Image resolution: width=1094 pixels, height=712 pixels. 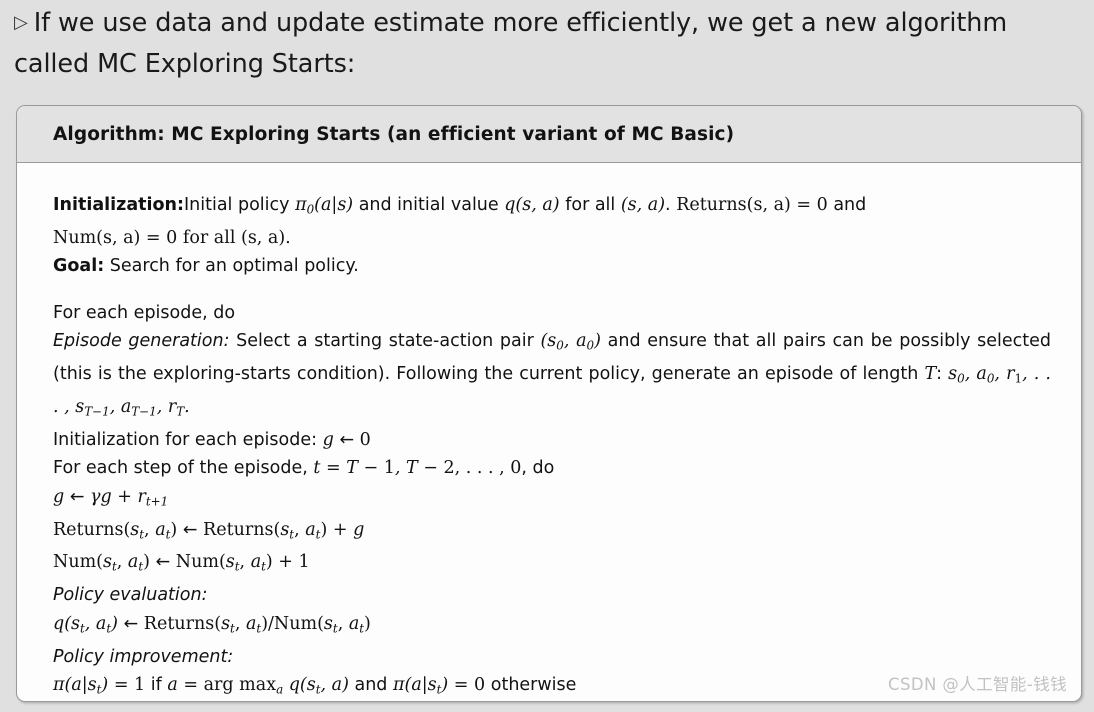 What do you see at coordinates (141, 341) in the screenshot?
I see `episode-generation-label: Episode generation:` at bounding box center [141, 341].